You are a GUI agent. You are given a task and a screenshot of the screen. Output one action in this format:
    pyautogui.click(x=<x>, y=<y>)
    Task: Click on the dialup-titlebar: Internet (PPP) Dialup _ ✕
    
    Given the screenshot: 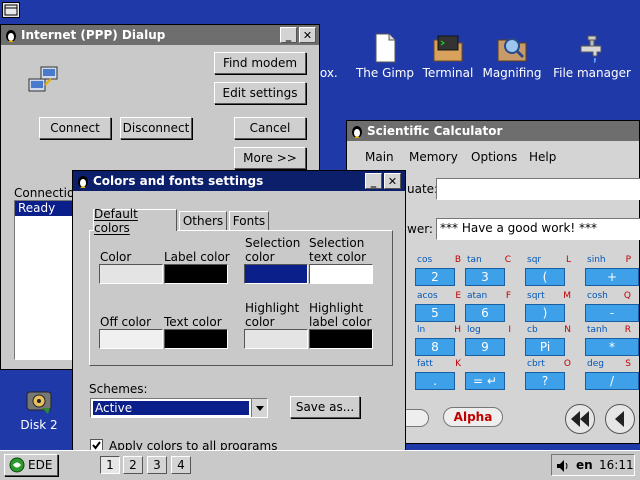 What is the action you would take?
    pyautogui.click(x=160, y=35)
    